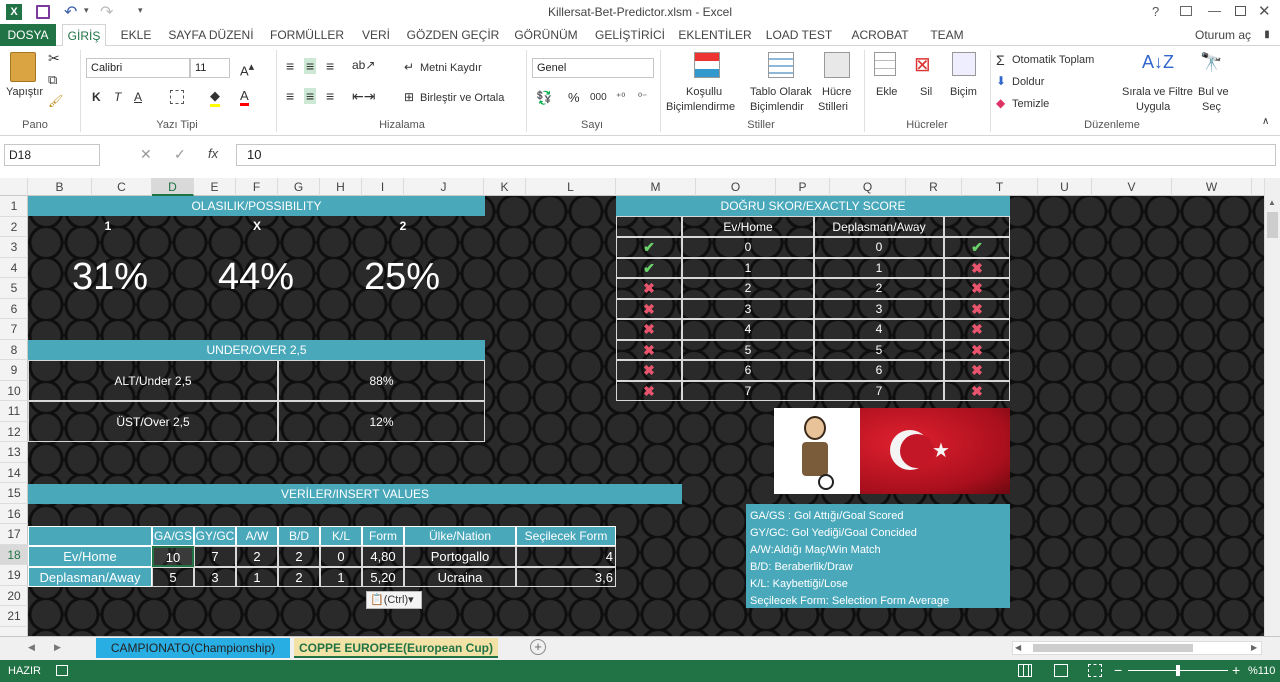 This screenshot has width=1280, height=682. What do you see at coordinates (1213, 92) in the screenshot?
I see `find-select-label-1: Bul ve` at bounding box center [1213, 92].